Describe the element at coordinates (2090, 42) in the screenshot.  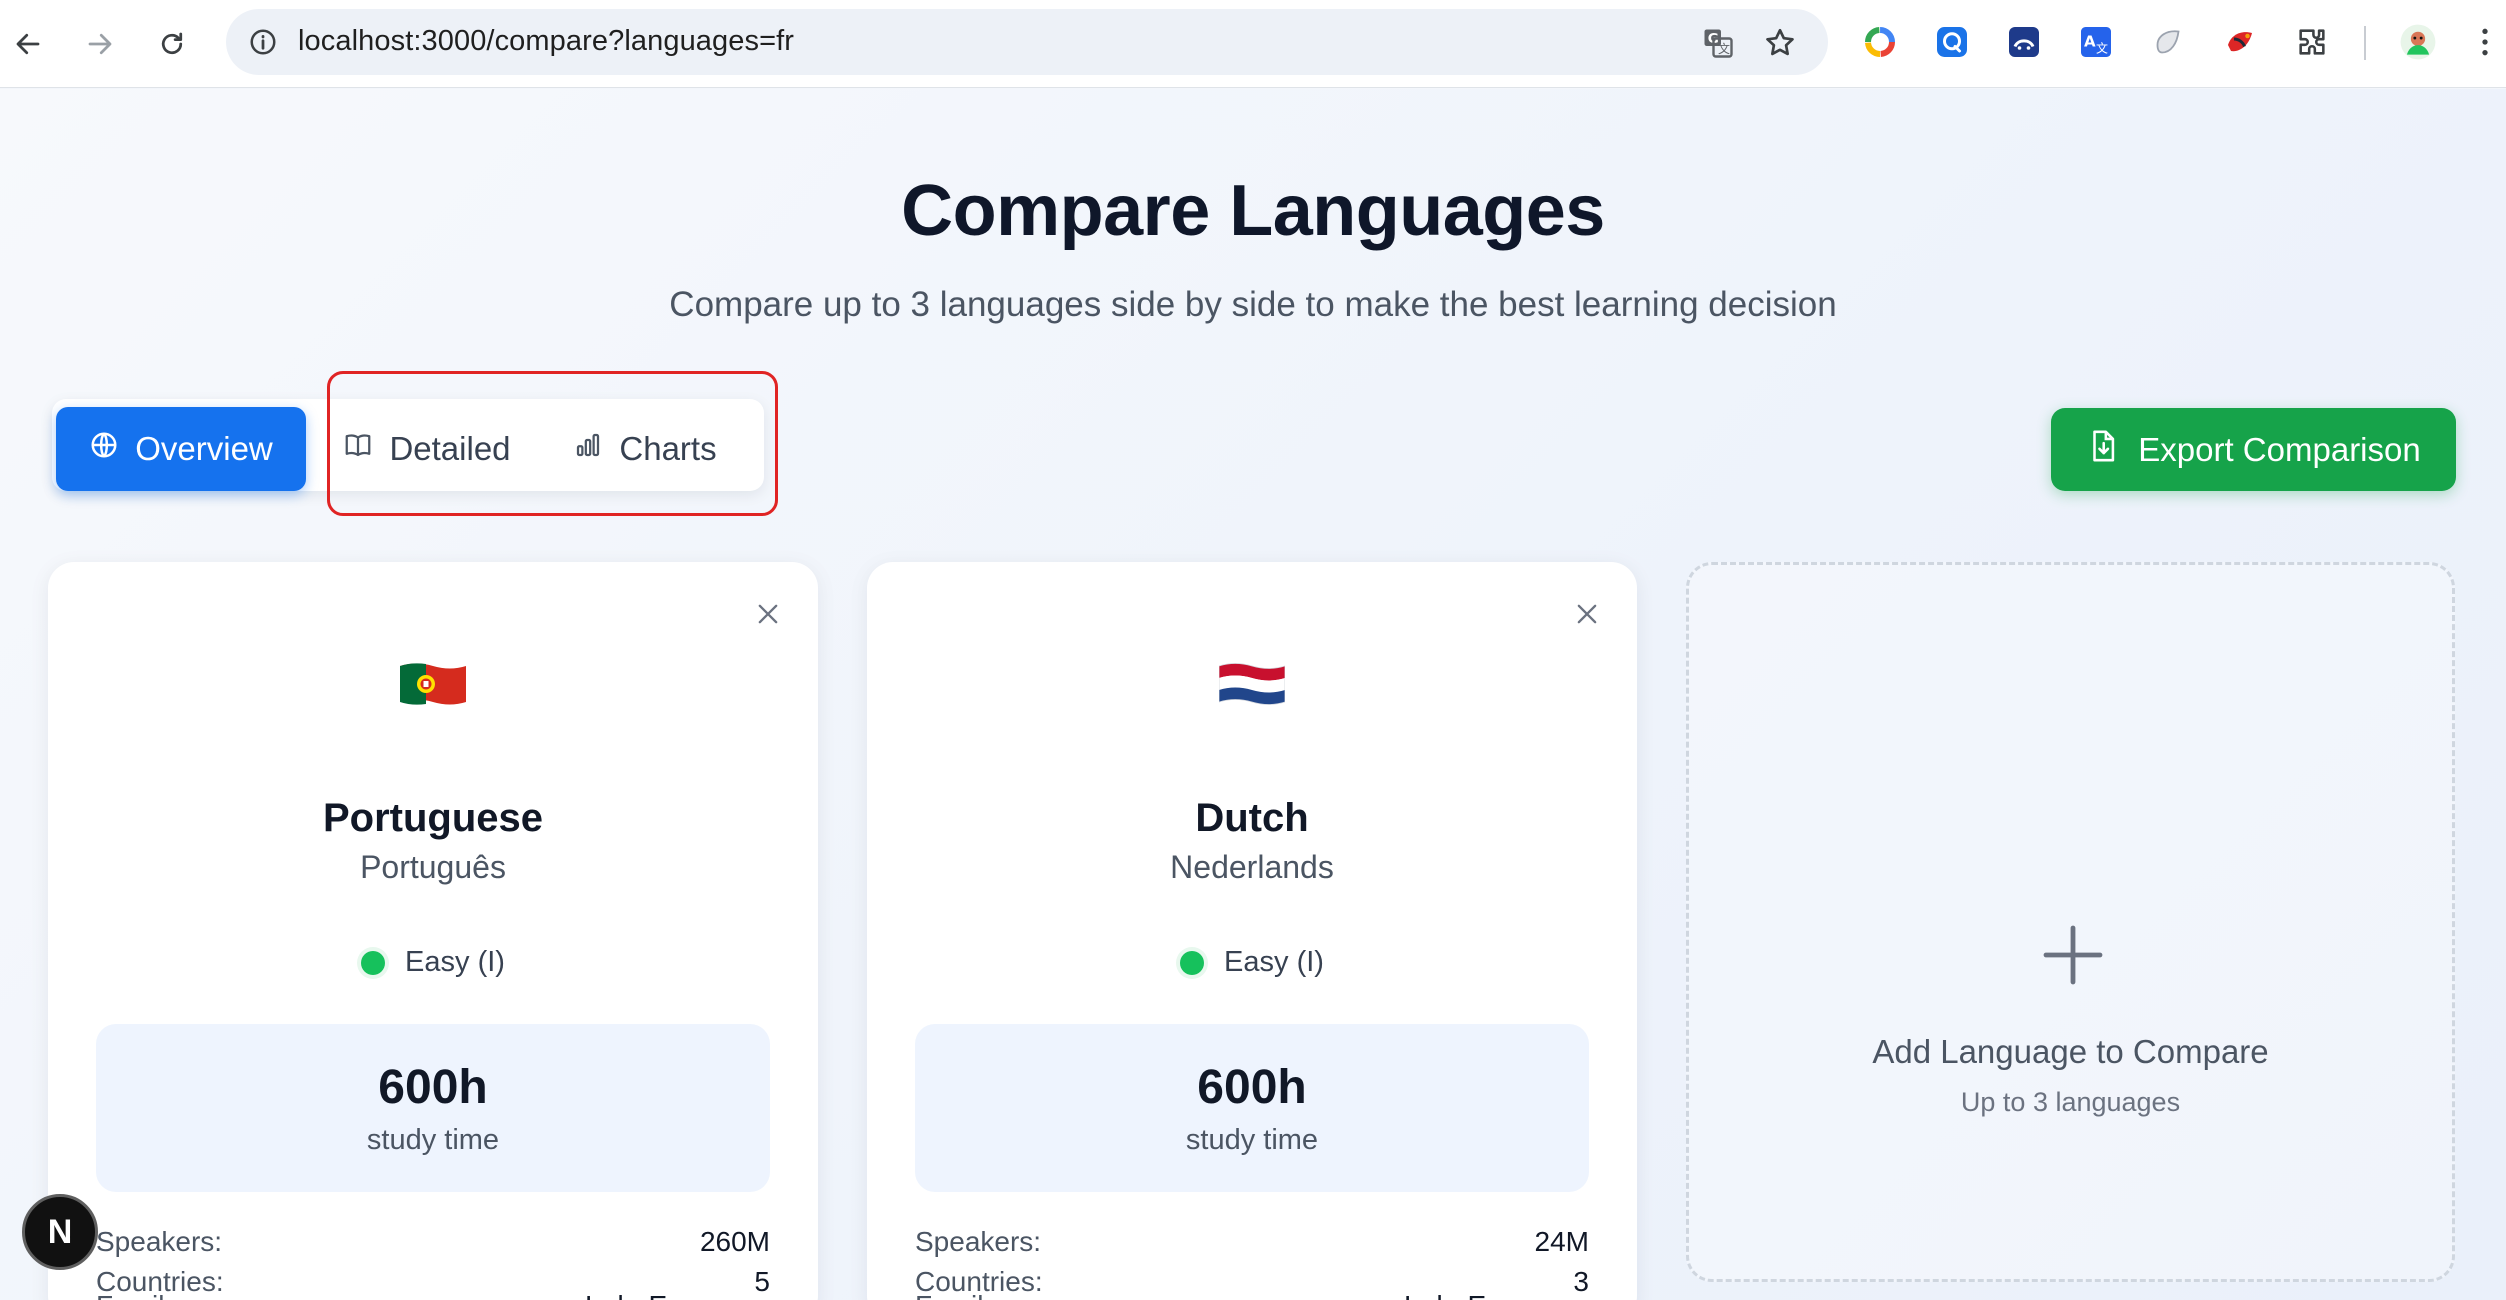
I see `svg-text: A` at that location.